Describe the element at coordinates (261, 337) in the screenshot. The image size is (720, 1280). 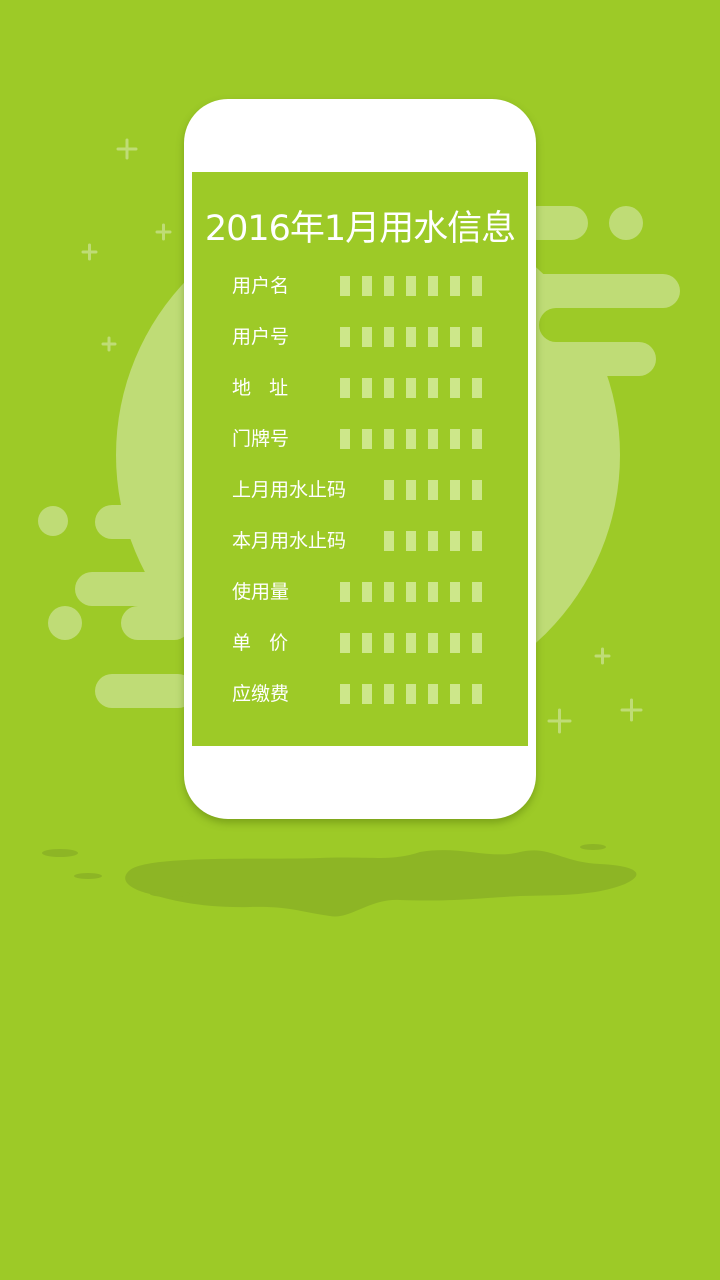
I see `row-label: 用户号` at that location.